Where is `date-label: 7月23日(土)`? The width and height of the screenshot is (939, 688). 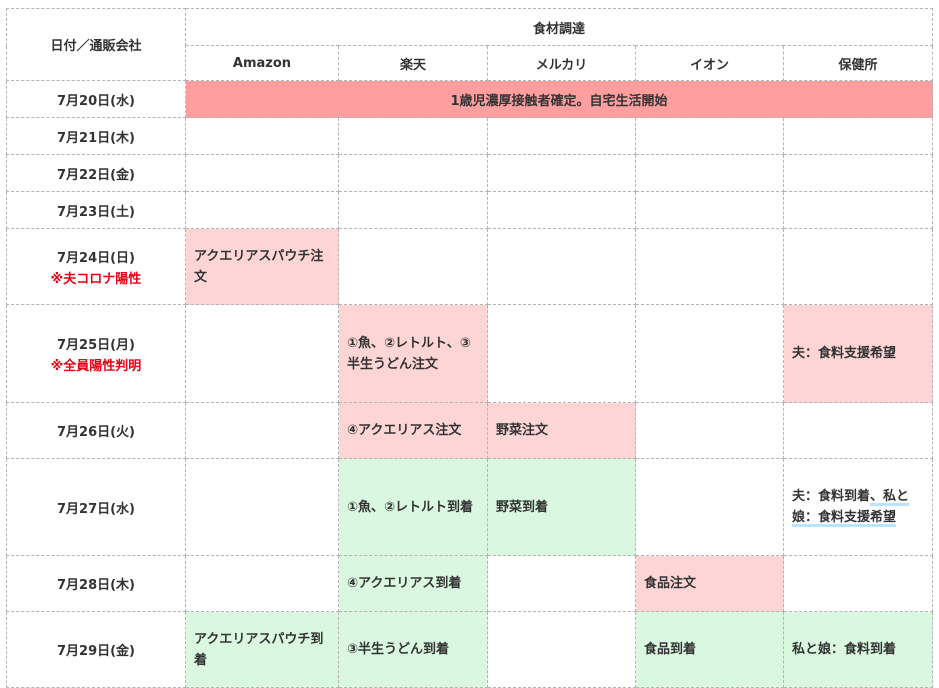 date-label: 7月23日(土) is located at coordinates (96, 212).